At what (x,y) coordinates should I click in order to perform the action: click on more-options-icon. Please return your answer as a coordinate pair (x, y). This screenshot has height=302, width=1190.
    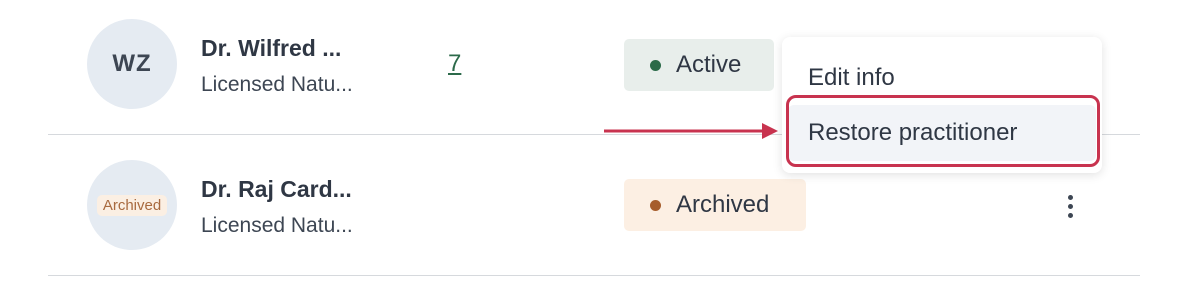
    Looking at the image, I should click on (1070, 206).